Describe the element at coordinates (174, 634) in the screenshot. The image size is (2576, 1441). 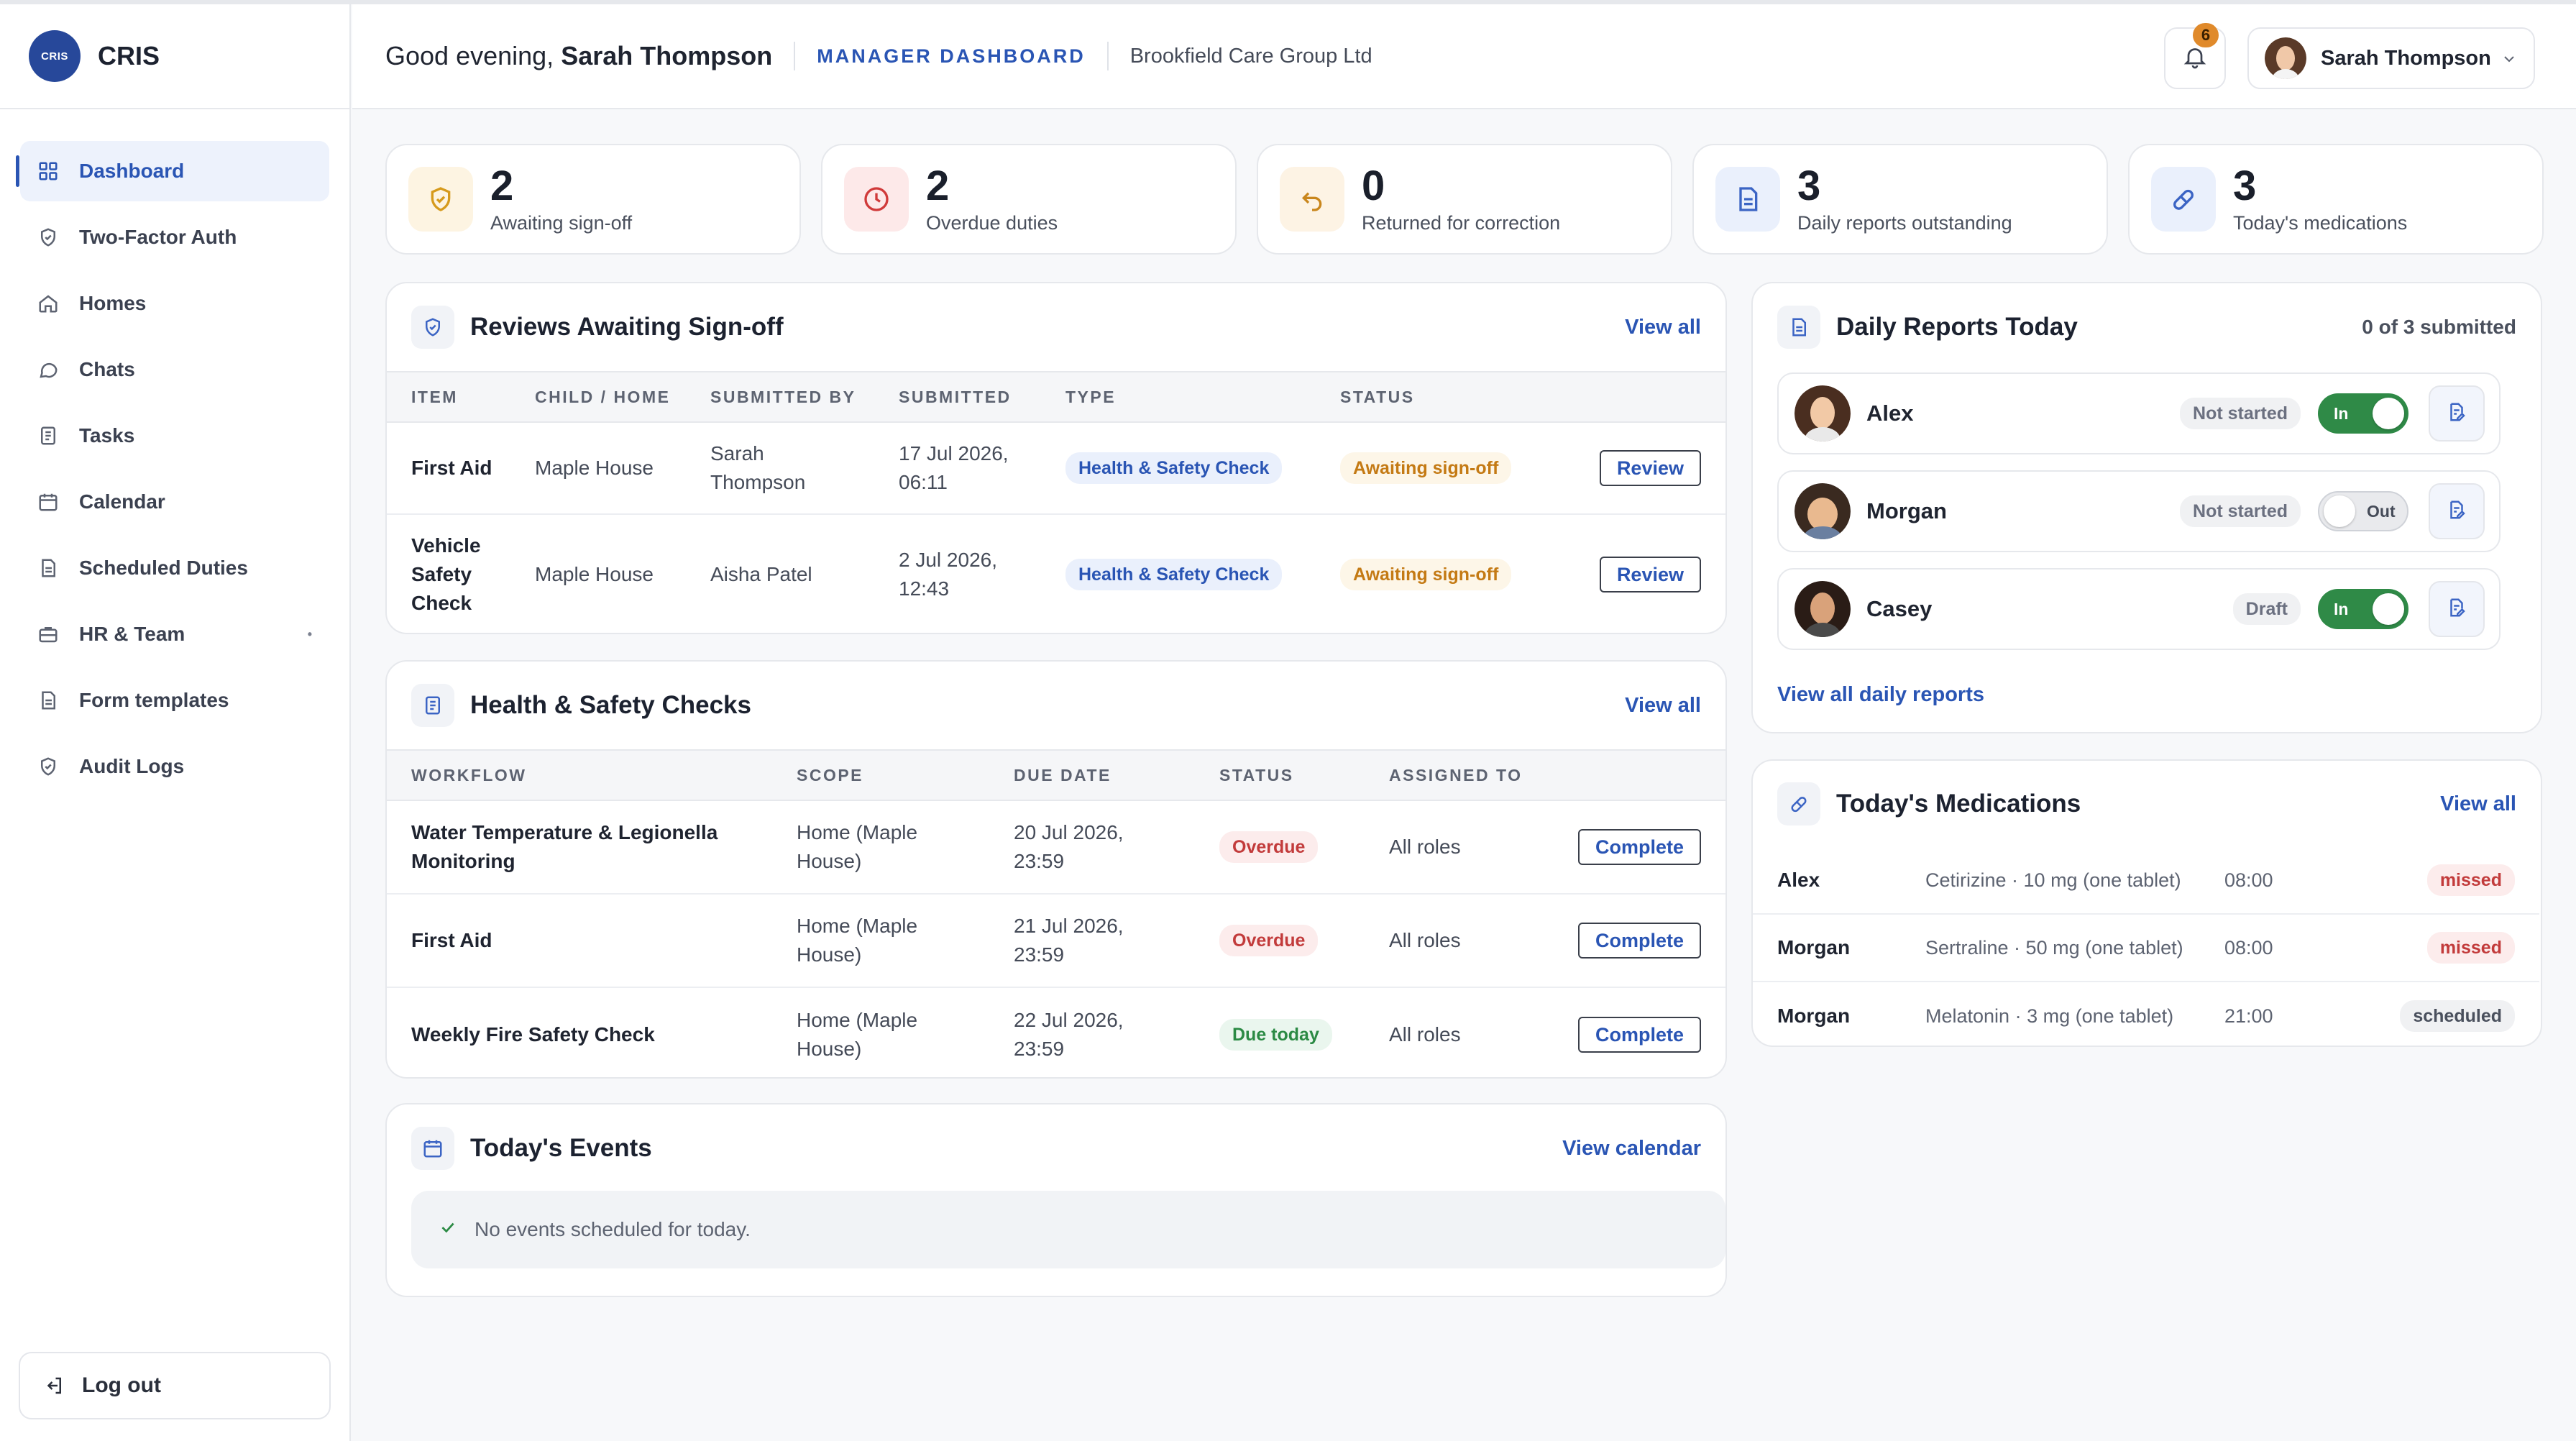
I see `sidebar-item-hr-team: HR & Team •` at that location.